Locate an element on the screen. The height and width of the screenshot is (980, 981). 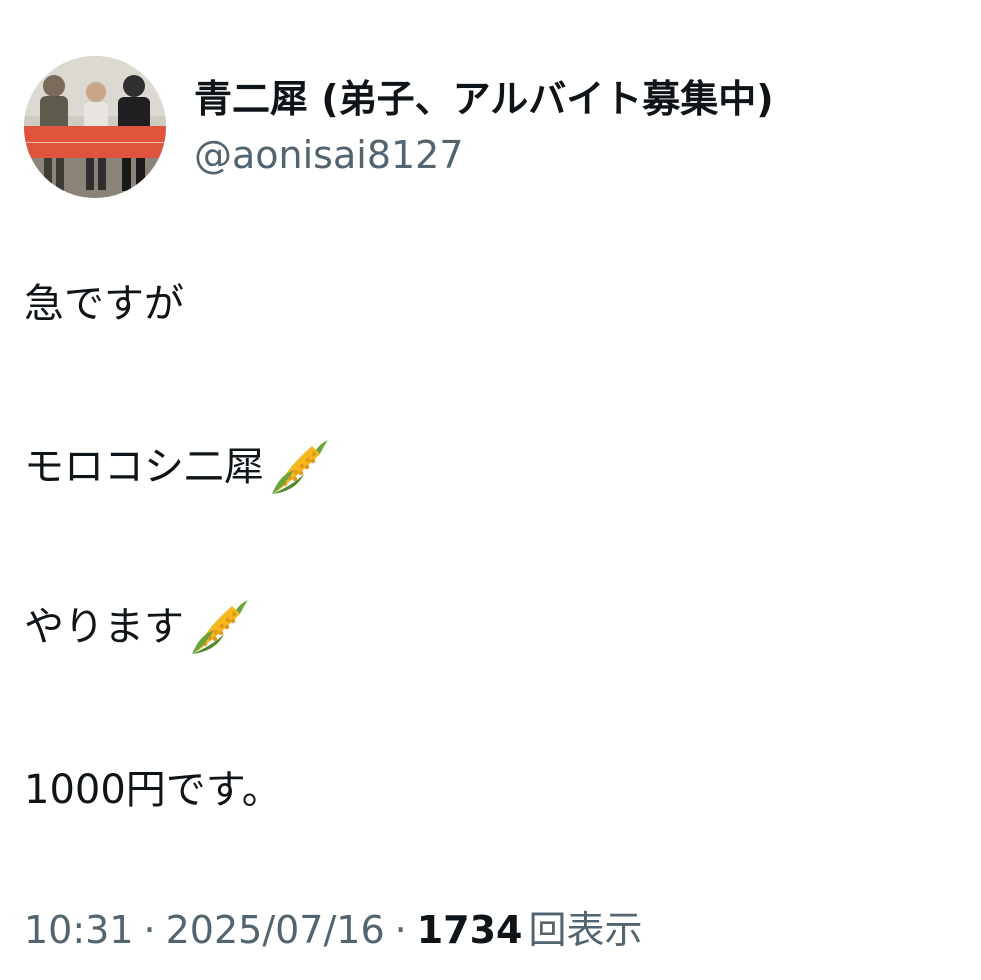
tweet-text: モロコシ二犀 is located at coordinates (144, 467).